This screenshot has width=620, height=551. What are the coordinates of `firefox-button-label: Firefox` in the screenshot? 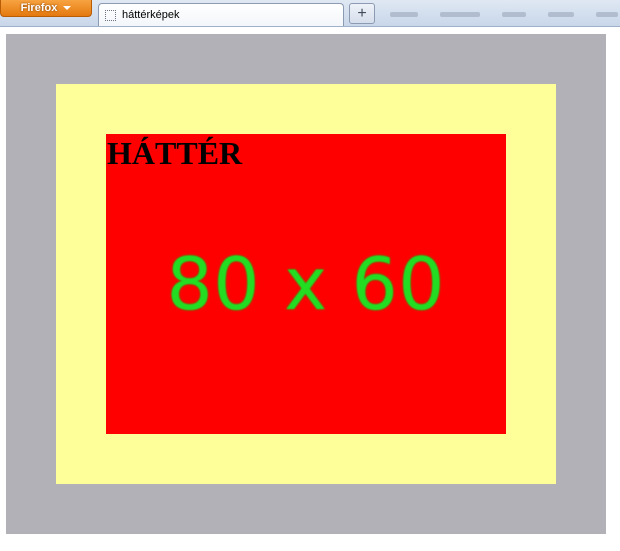 It's located at (39, 8).